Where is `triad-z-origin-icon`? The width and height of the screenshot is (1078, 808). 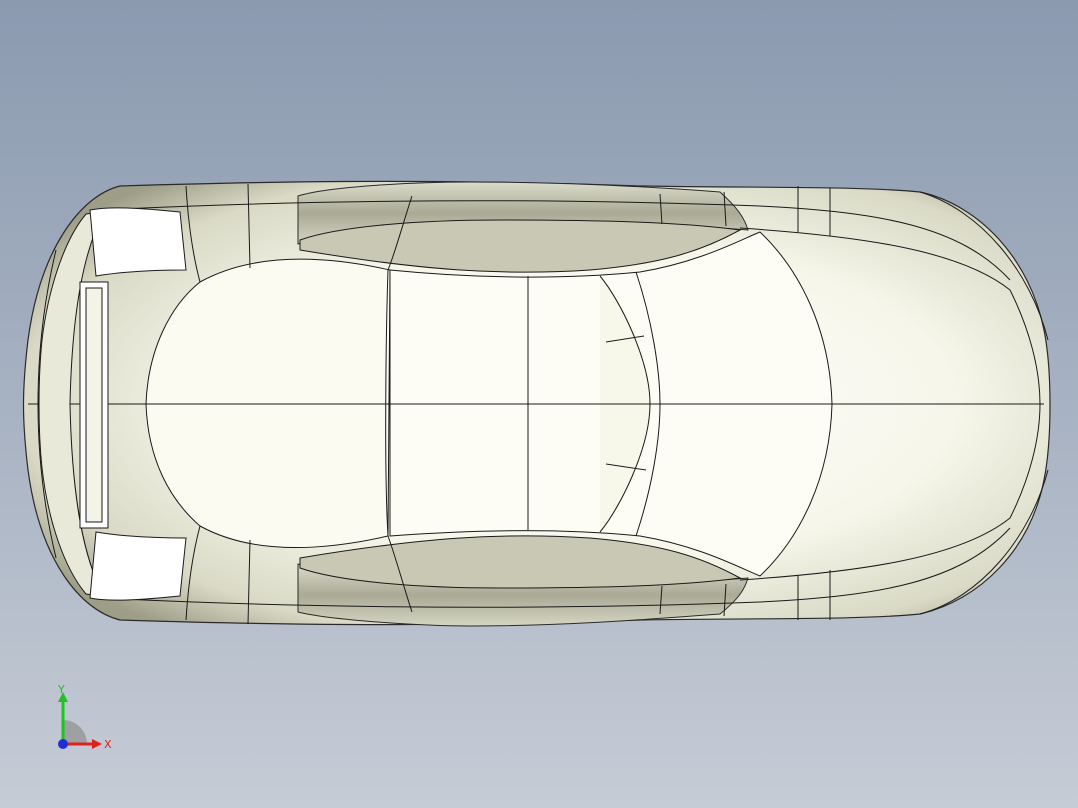
triad-z-origin-icon is located at coordinates (63, 744).